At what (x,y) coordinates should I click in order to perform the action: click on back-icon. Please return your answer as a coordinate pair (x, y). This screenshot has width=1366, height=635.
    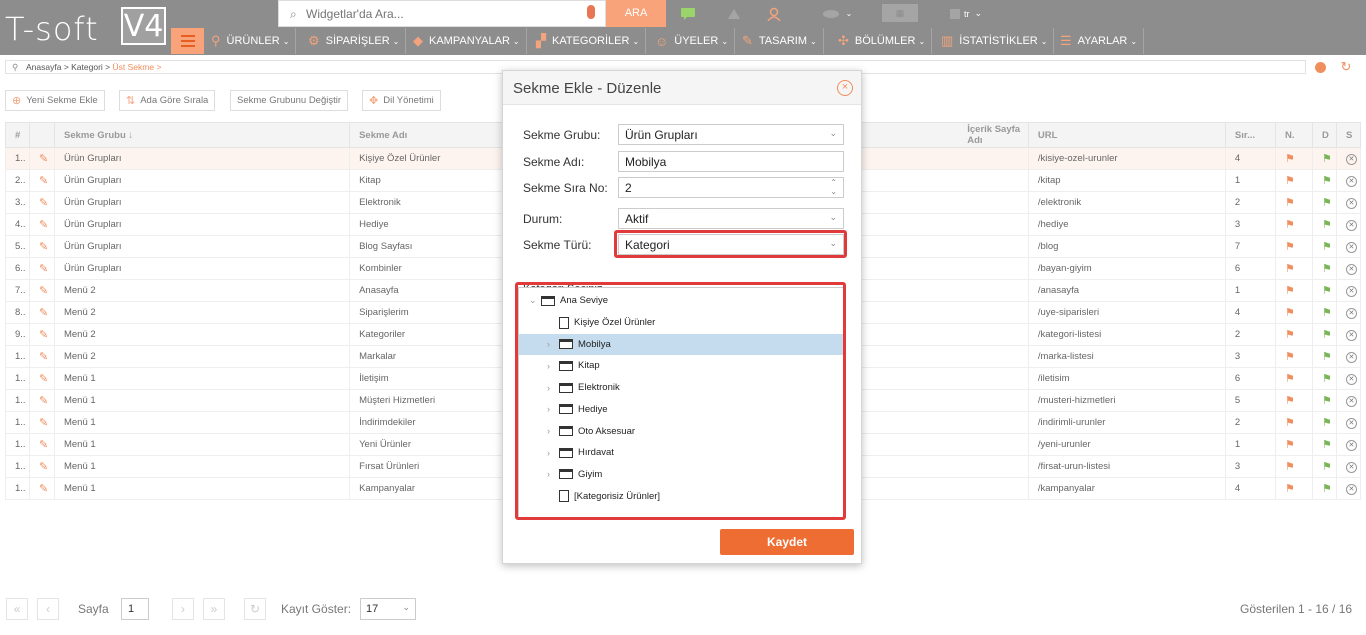
    Looking at the image, I should click on (1320, 67).